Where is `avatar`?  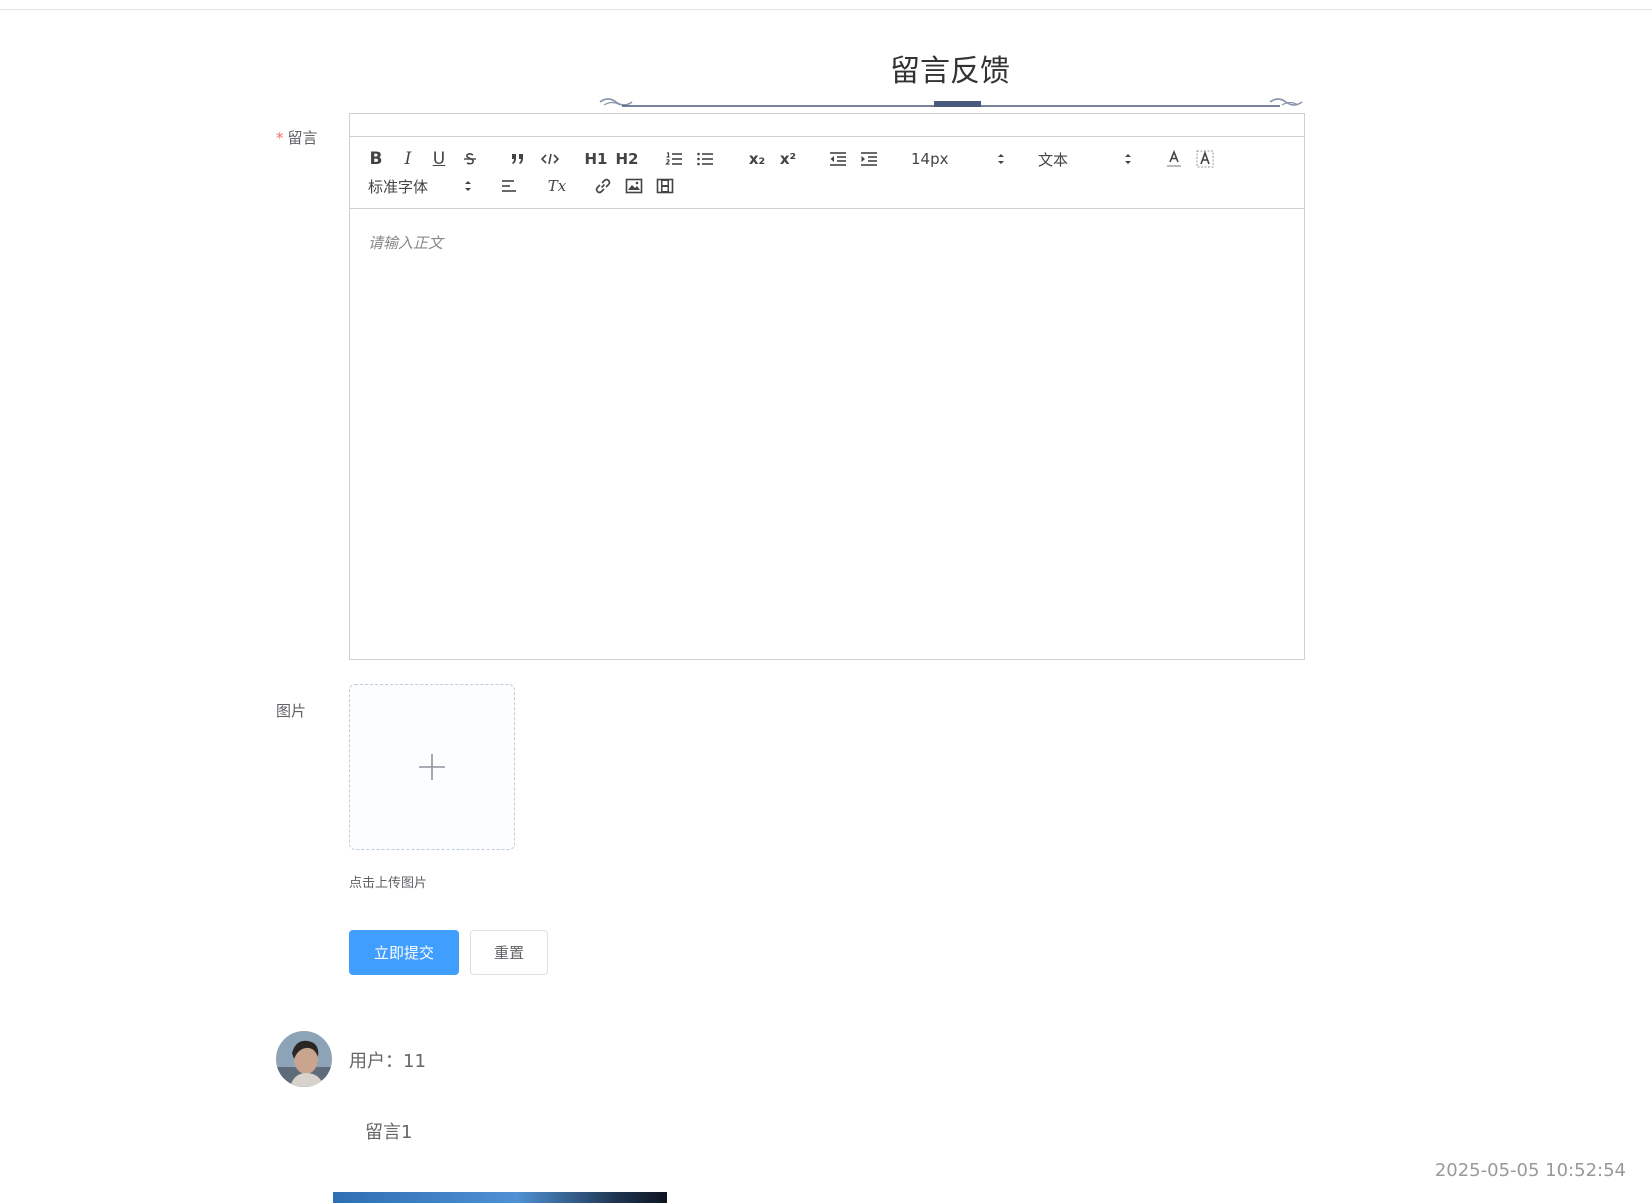 avatar is located at coordinates (304, 1059).